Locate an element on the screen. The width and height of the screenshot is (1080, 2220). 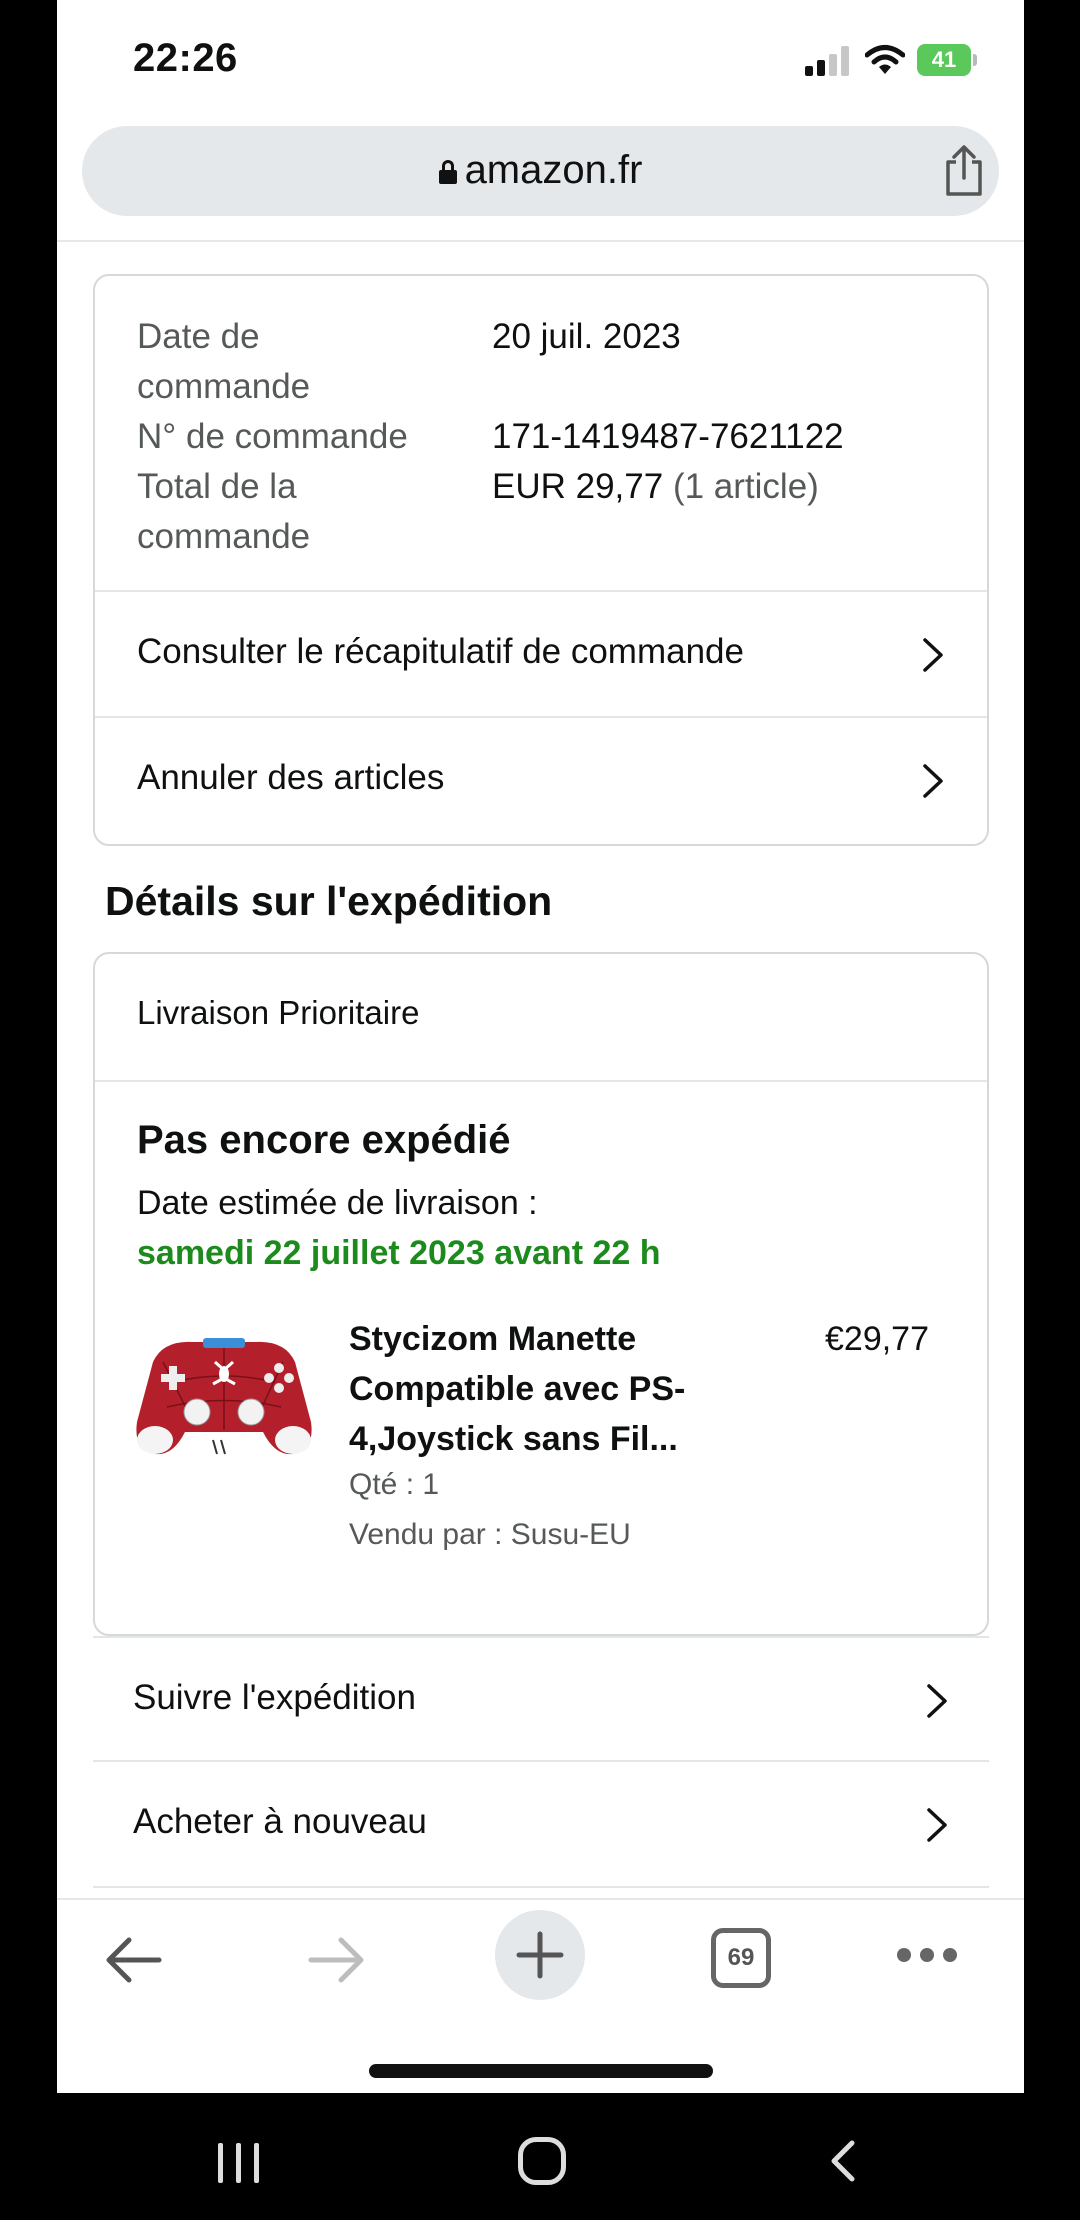
browser-toolbar: 69 is located at coordinates (540, 1995).